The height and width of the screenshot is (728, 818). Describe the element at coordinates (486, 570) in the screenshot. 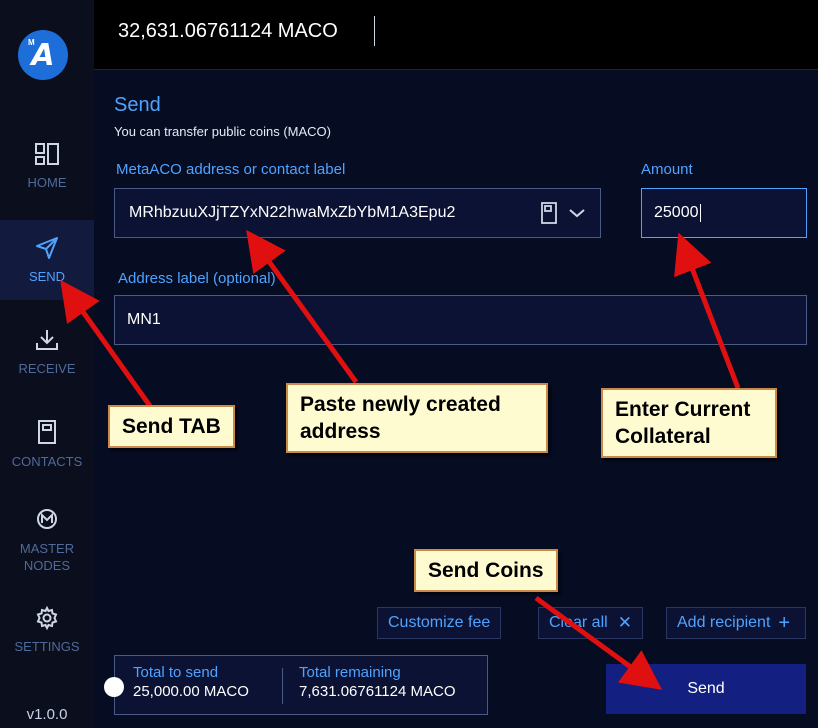

I see `callout-send-coins: Send Coins` at that location.